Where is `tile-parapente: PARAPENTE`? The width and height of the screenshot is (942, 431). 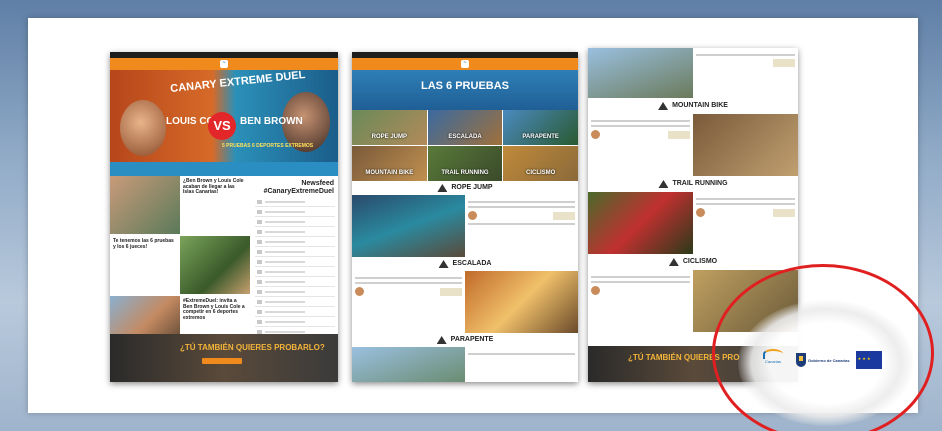
tile-parapente: PARAPENTE is located at coordinates (540, 127).